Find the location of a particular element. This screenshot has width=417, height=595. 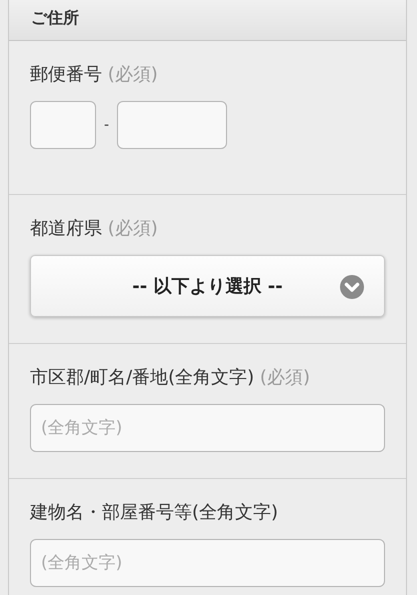

field-label: 市区郡/町名/番地(全角文字) (必須) is located at coordinates (170, 378).